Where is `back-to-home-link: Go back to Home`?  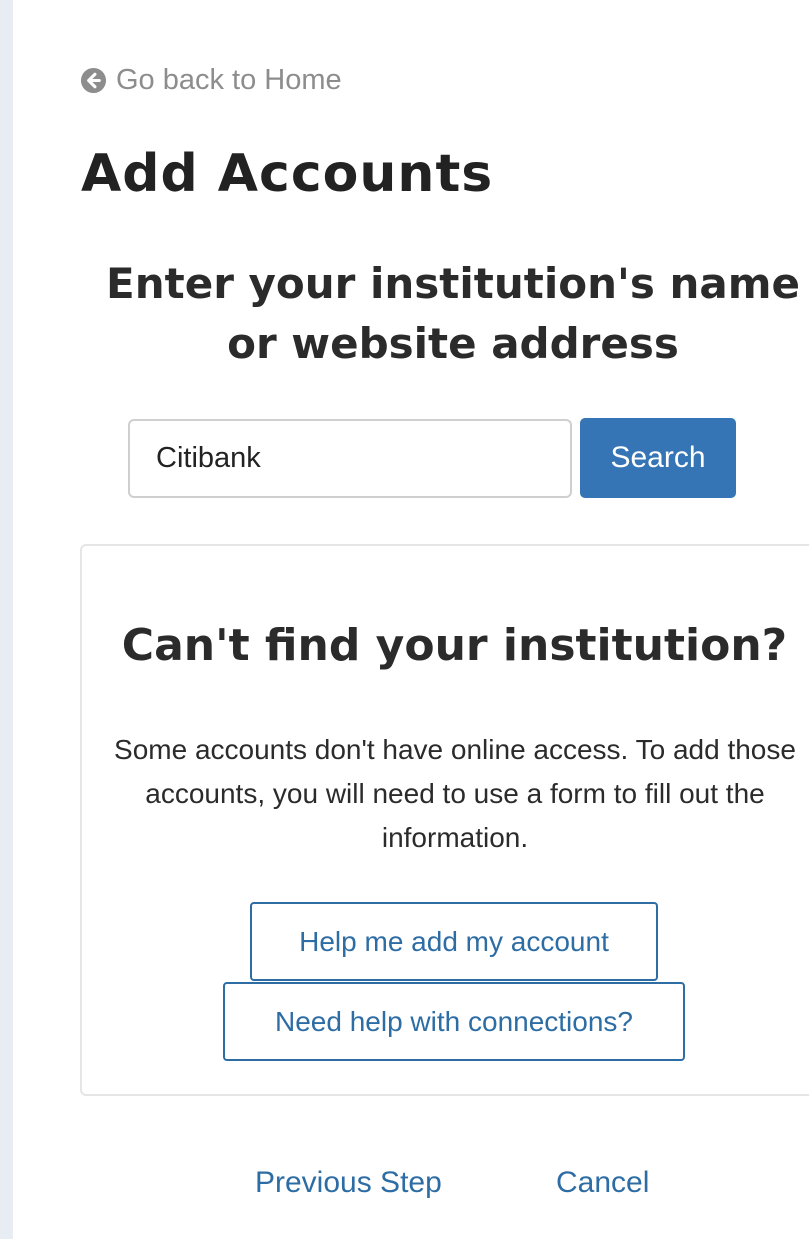 back-to-home-link: Go back to Home is located at coordinates (211, 80).